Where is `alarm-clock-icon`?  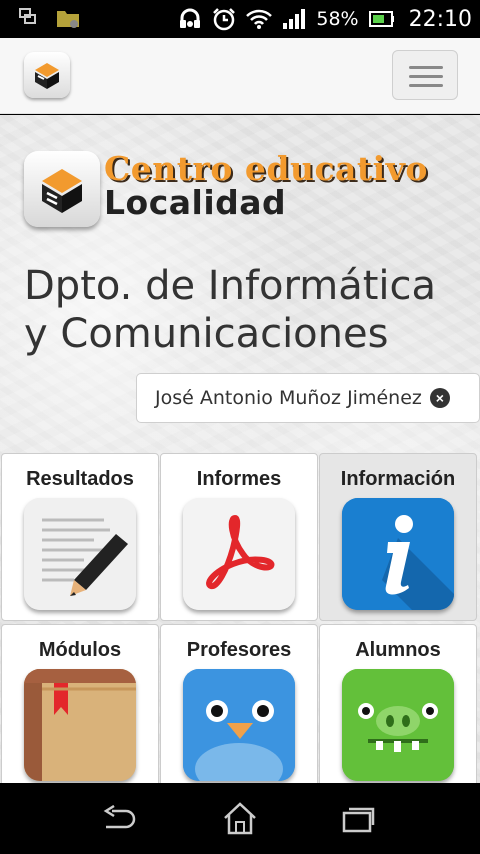 alarm-clock-icon is located at coordinates (224, 19).